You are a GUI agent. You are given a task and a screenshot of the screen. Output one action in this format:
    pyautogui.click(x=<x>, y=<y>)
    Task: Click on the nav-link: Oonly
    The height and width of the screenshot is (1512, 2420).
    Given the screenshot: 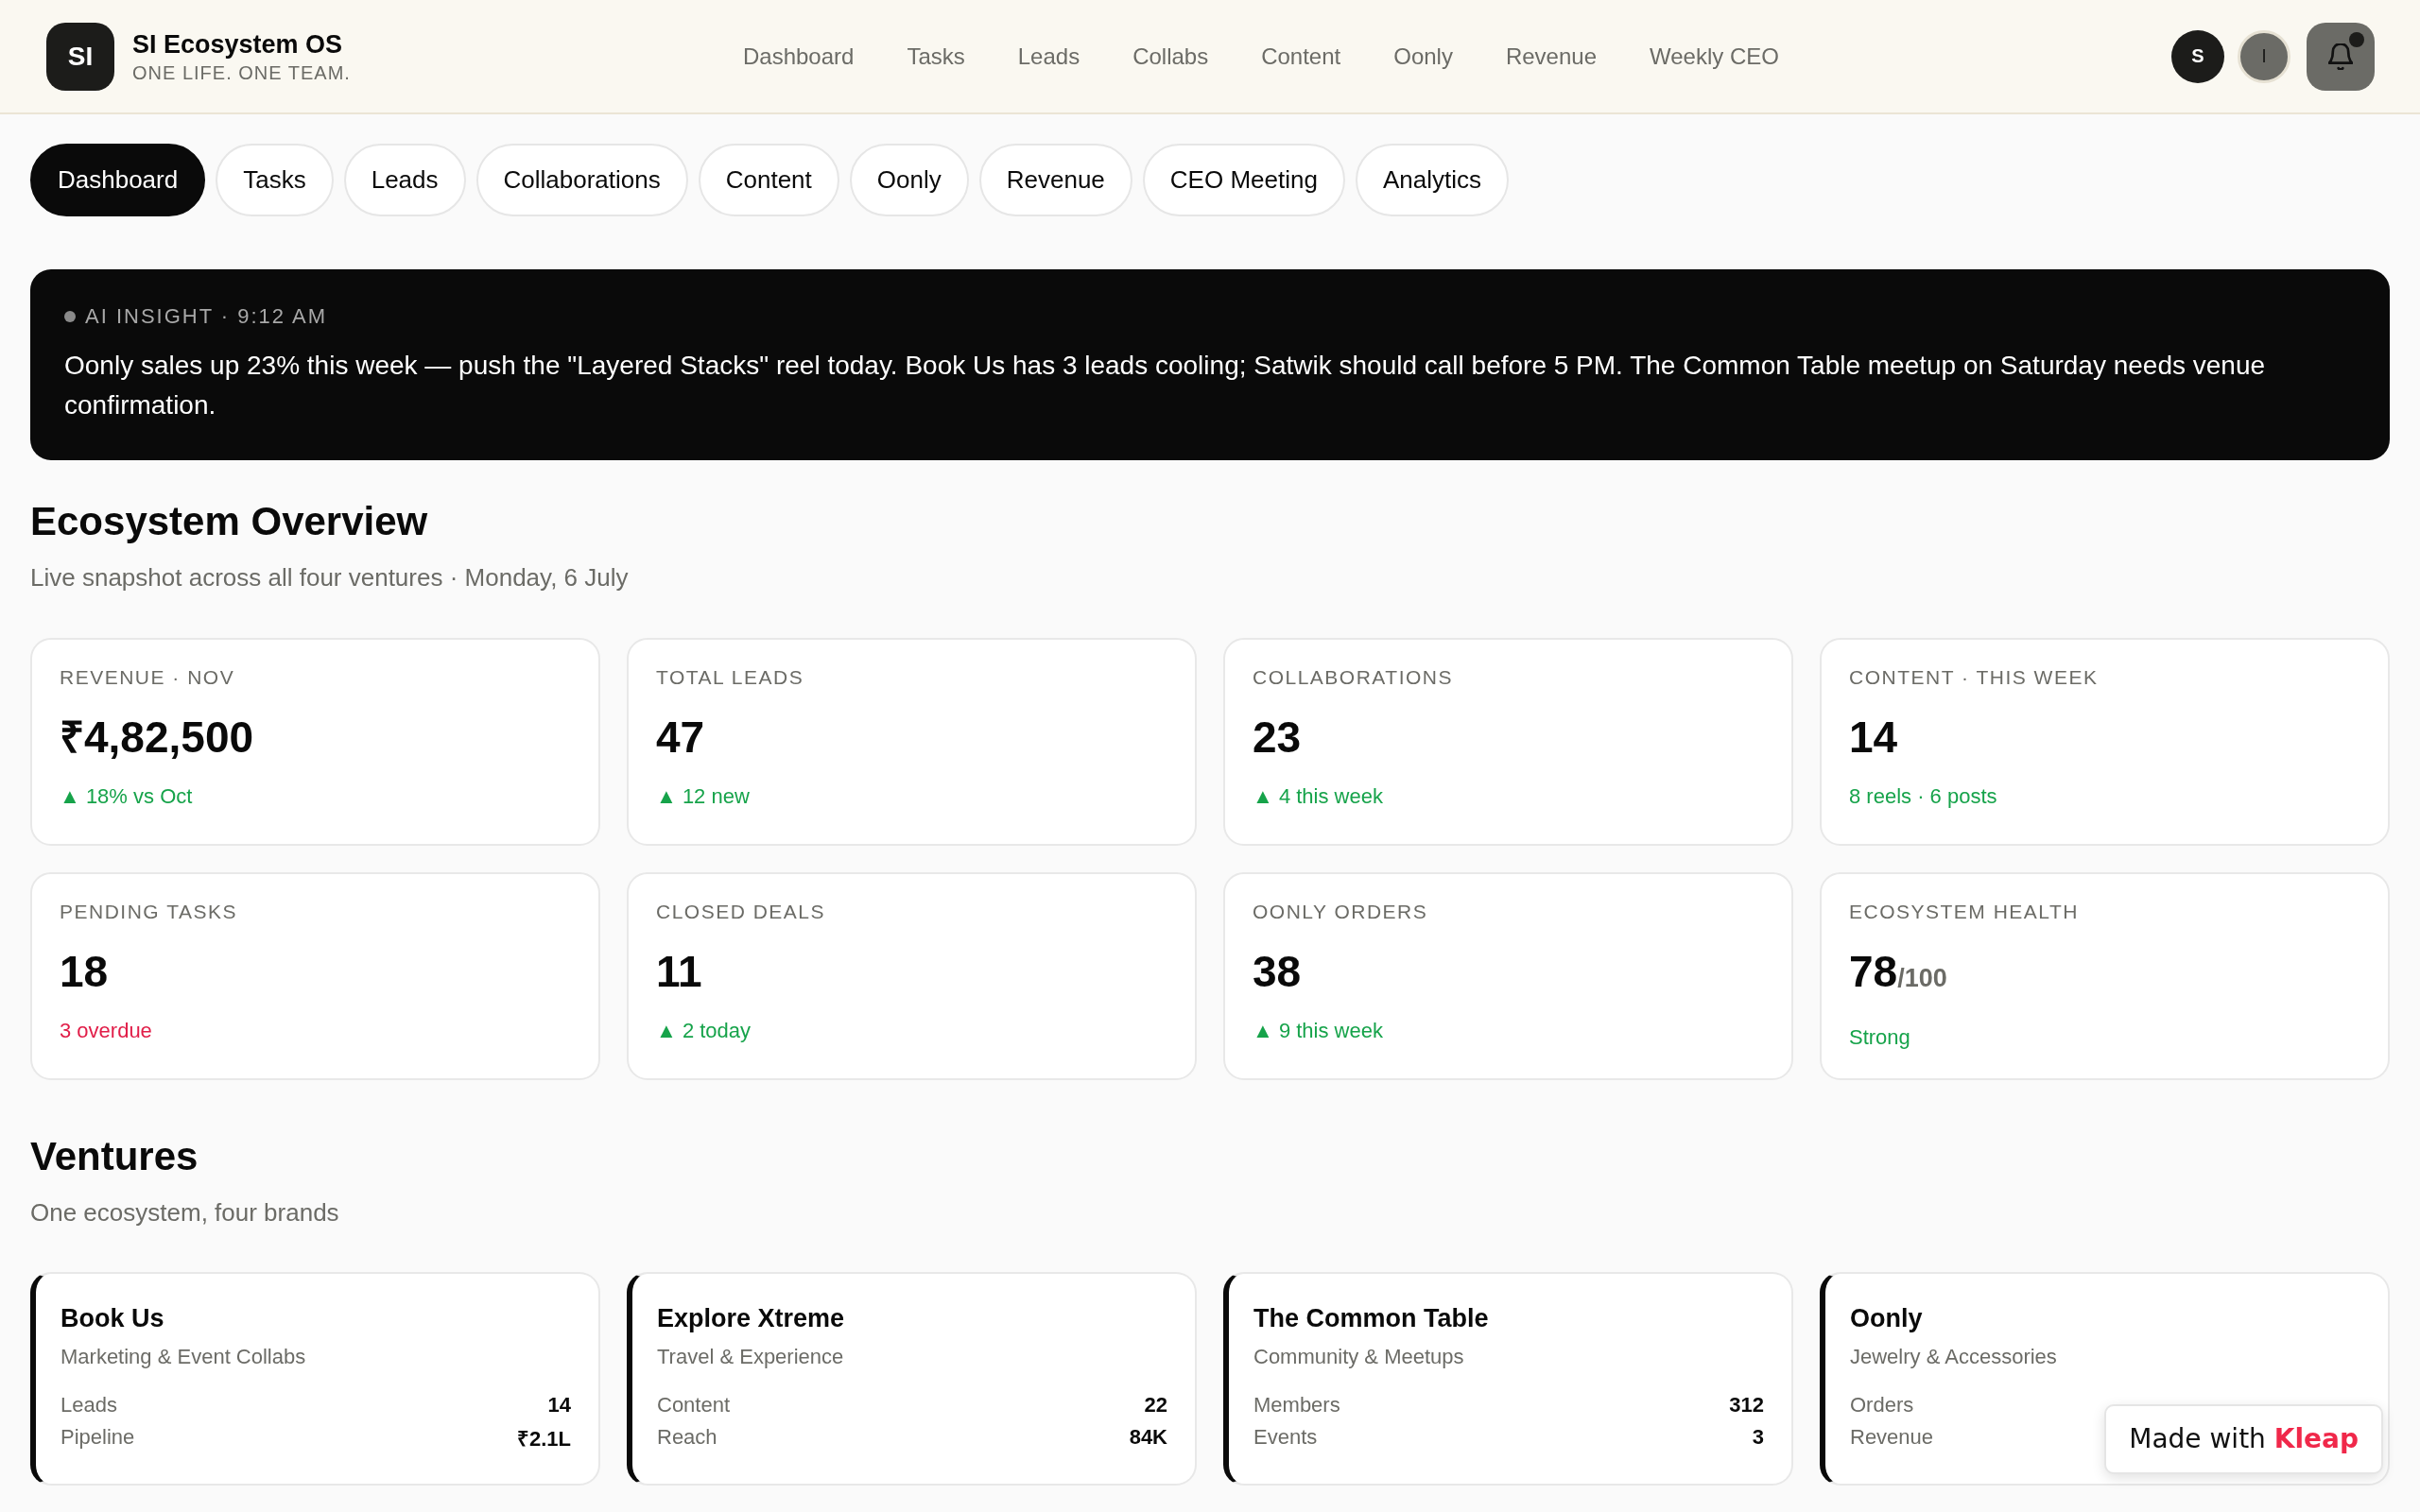 What is the action you would take?
    pyautogui.click(x=1423, y=56)
    